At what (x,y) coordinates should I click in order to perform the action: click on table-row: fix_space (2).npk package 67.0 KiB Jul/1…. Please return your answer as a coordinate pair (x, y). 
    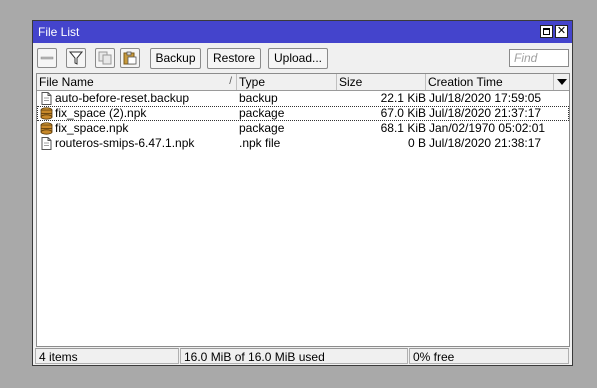
    Looking at the image, I should click on (303, 113).